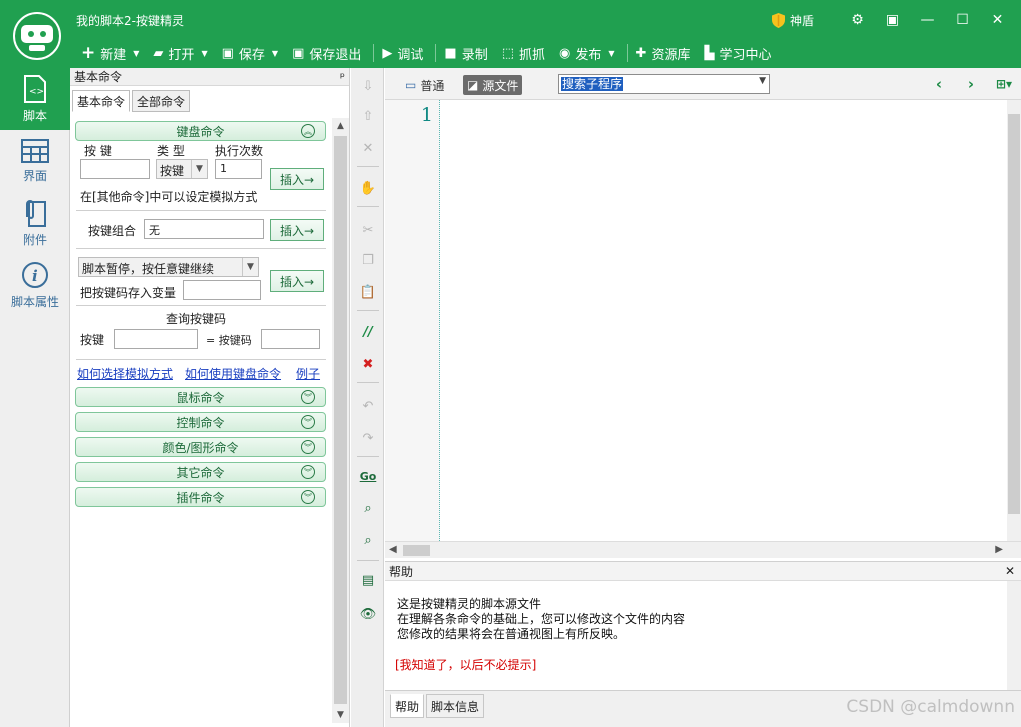 Image resolution: width=1021 pixels, height=727 pixels. What do you see at coordinates (182, 53) in the screenshot?
I see `toolbar-open-button: ▰ 打开 ▼` at bounding box center [182, 53].